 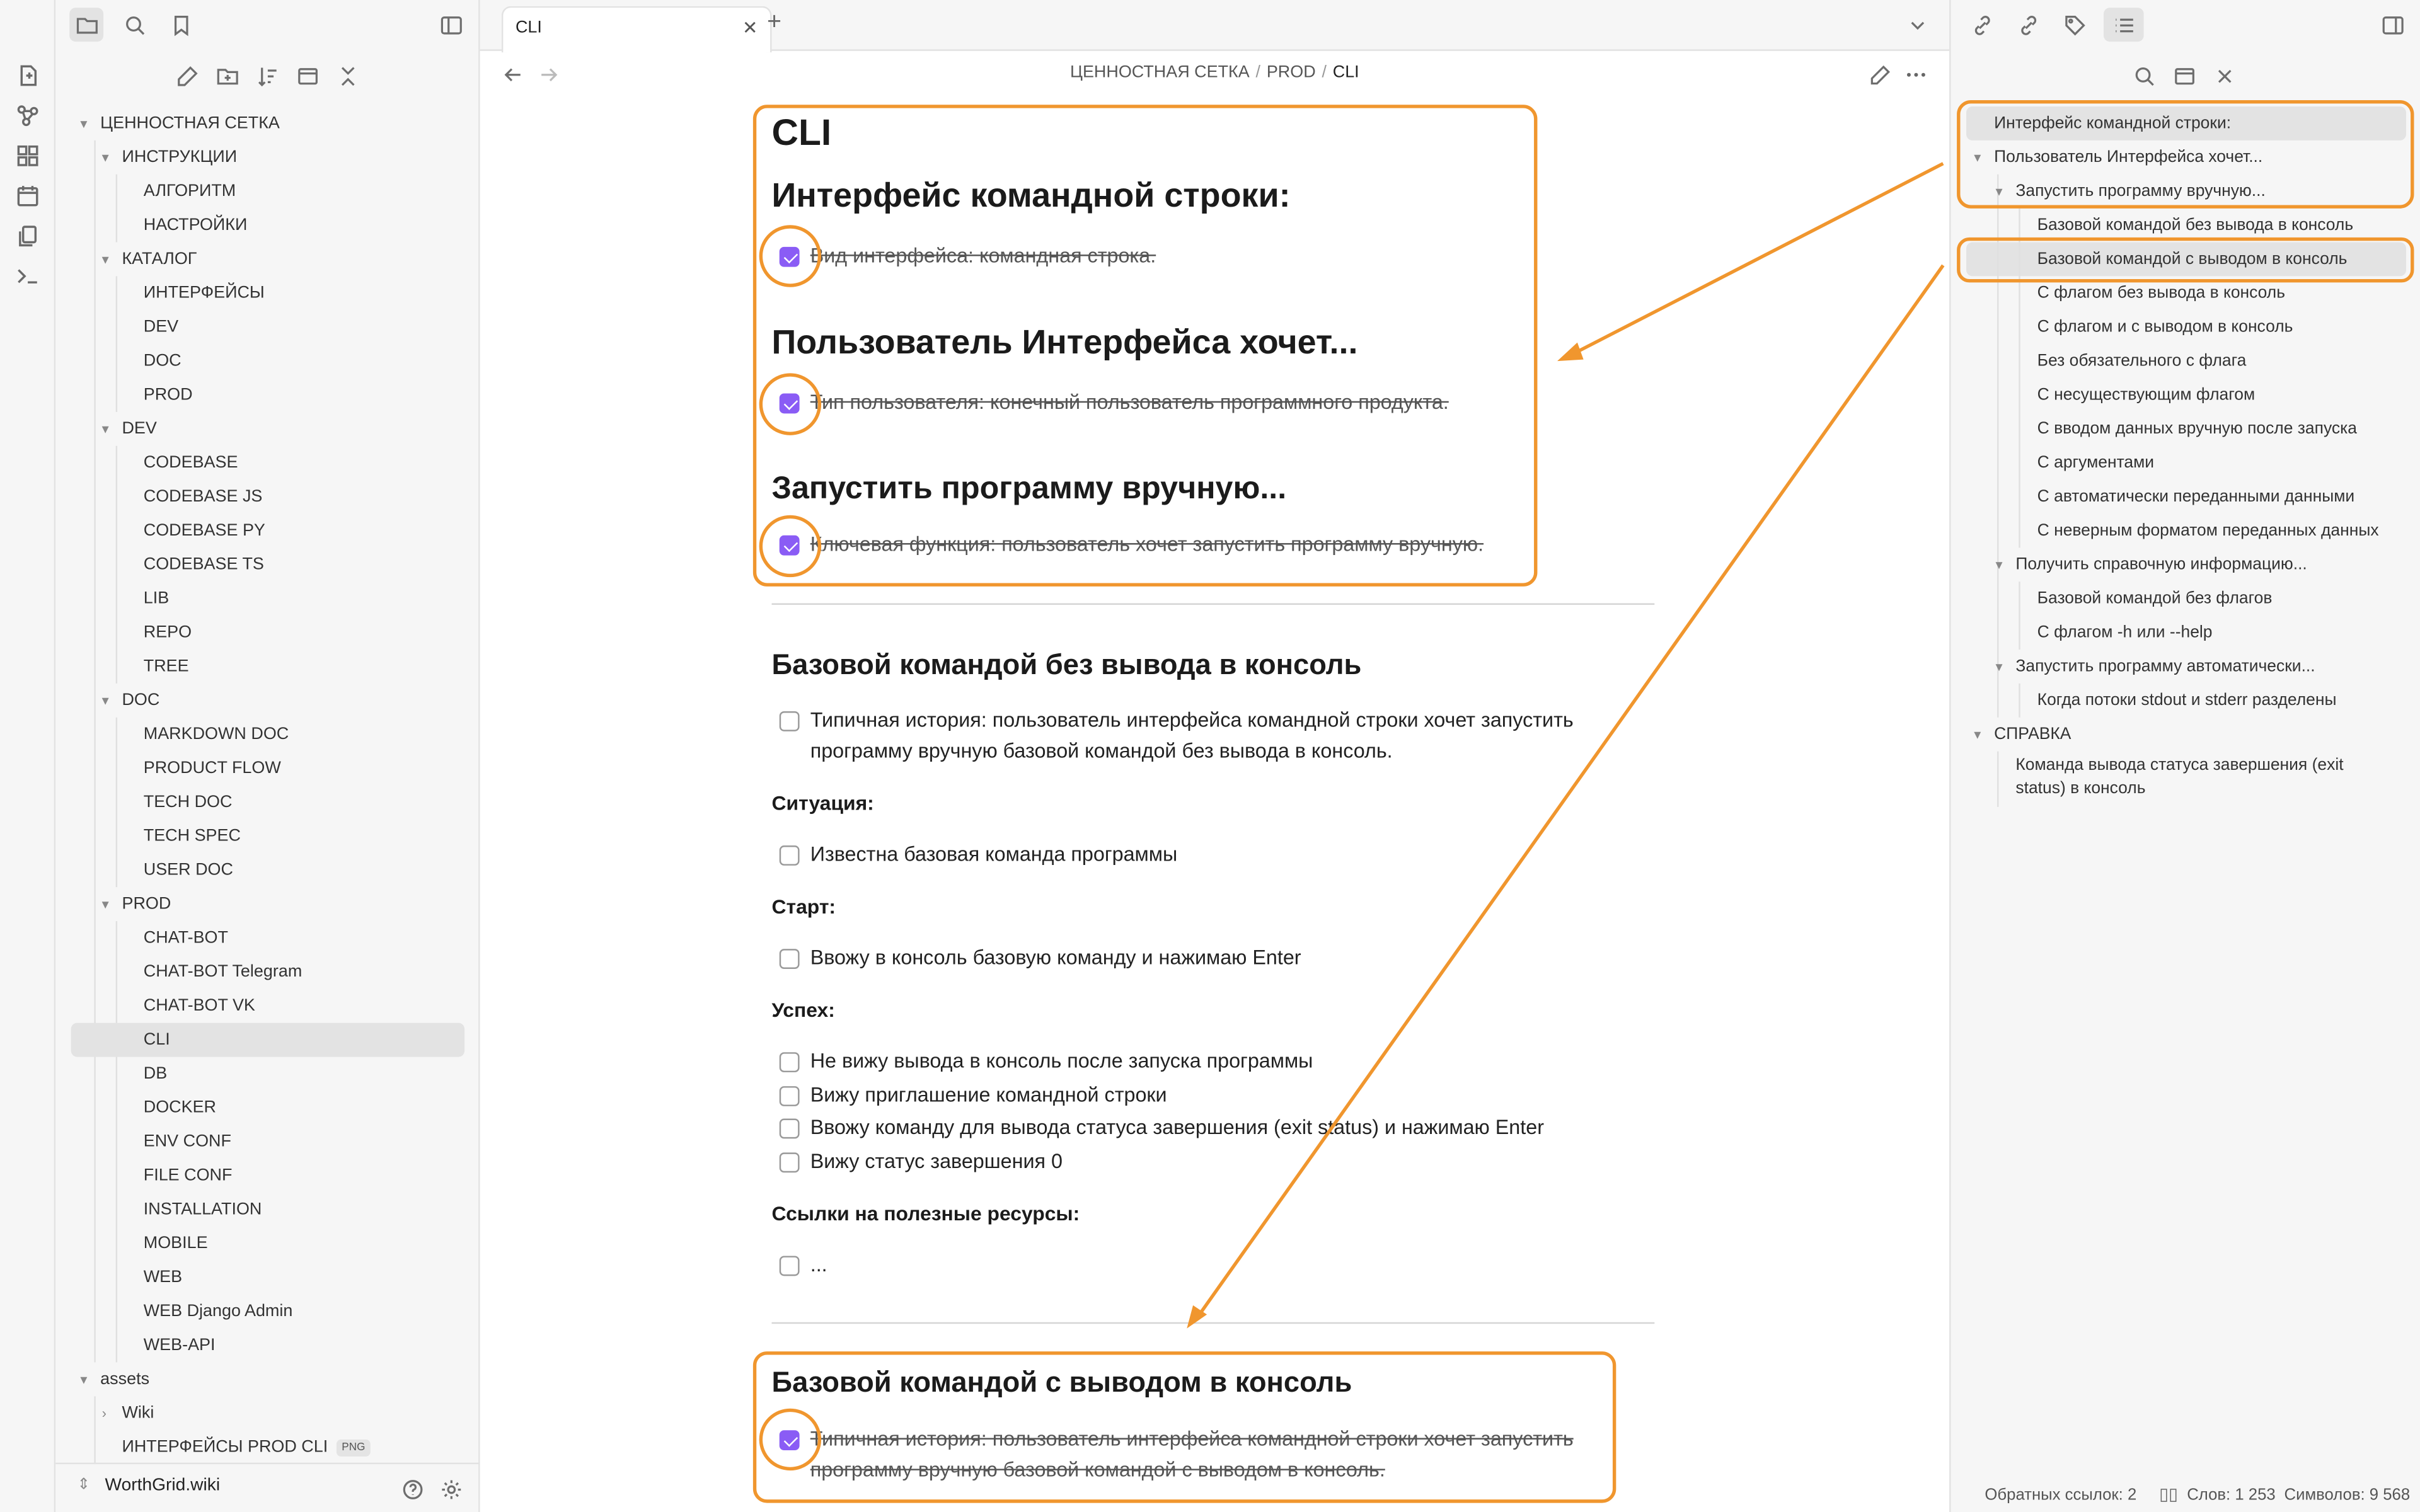 I want to click on breadcrumb-part: ЦЕННОСТНАЯ СЕТКА, so click(x=1160, y=72).